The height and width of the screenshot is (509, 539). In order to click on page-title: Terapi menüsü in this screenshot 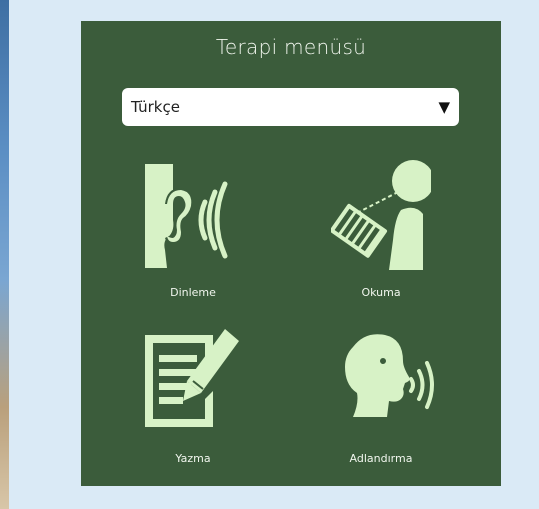, I will do `click(291, 47)`.